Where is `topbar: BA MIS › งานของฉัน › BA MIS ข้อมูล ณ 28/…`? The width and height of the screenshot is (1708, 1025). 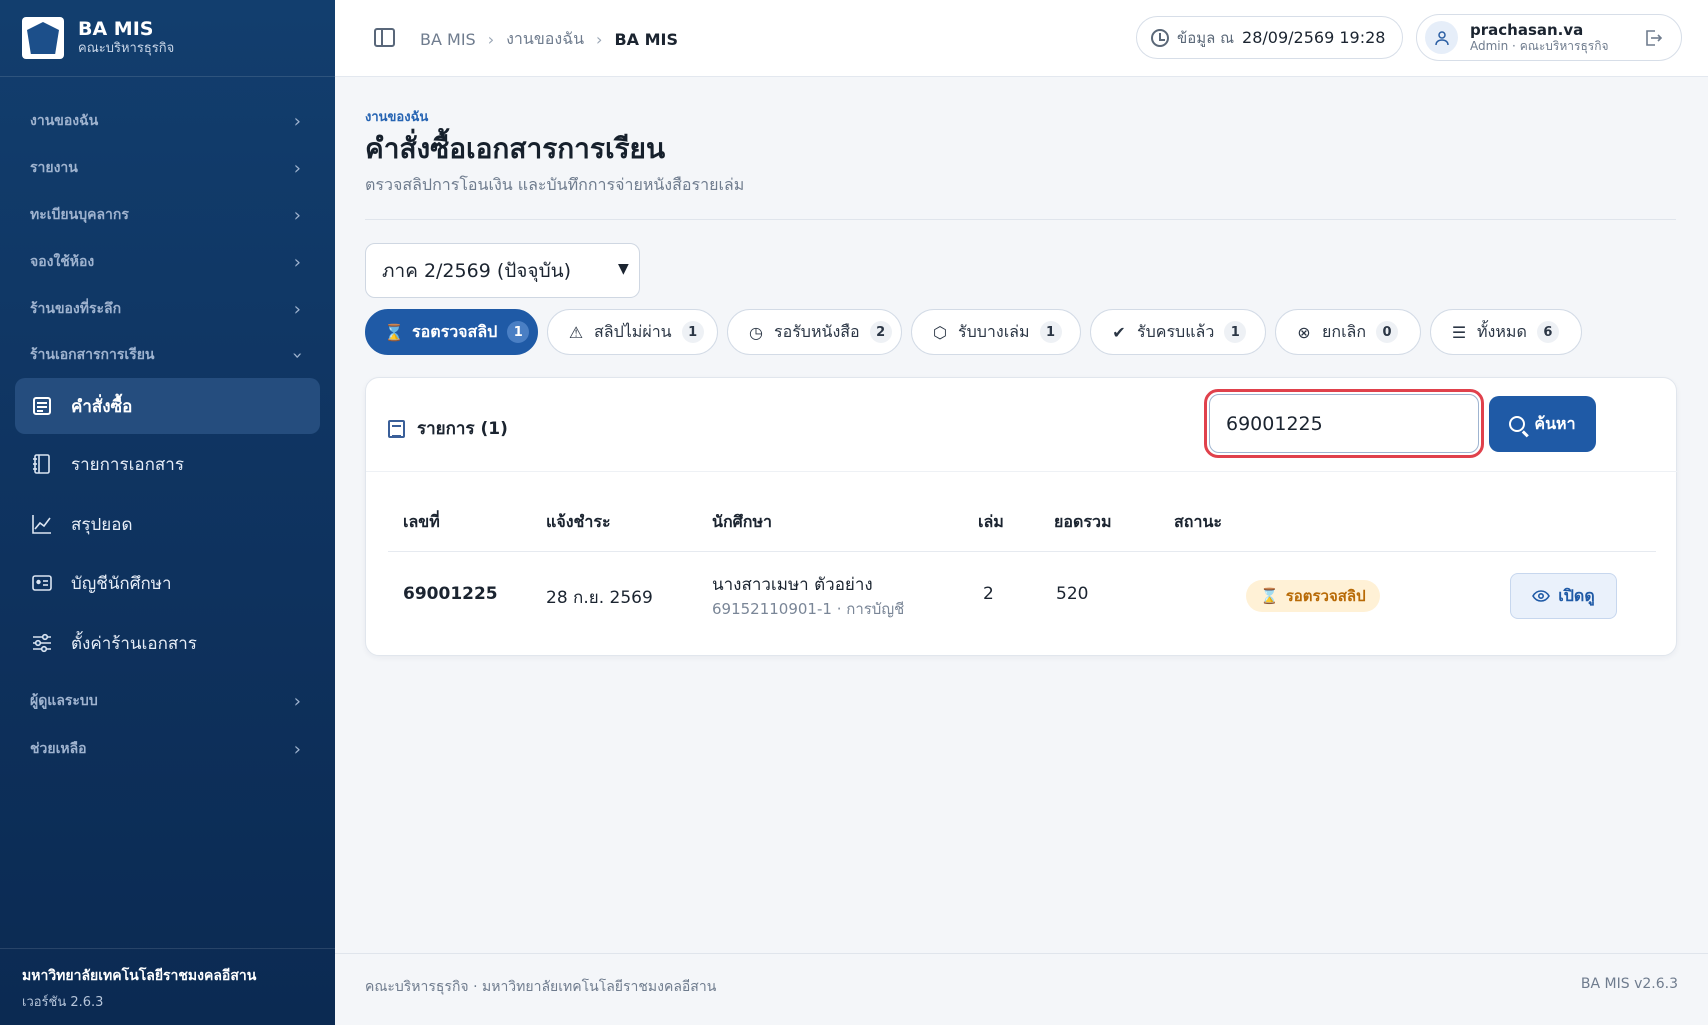 topbar: BA MIS › งานของฉัน › BA MIS ข้อมูล ณ 28/… is located at coordinates (1021, 38).